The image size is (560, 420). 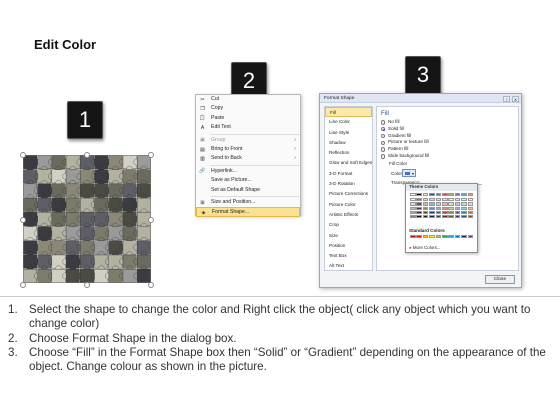 I want to click on sidebar-item-artistic-effects: Artistic Effects, so click(x=348, y=215).